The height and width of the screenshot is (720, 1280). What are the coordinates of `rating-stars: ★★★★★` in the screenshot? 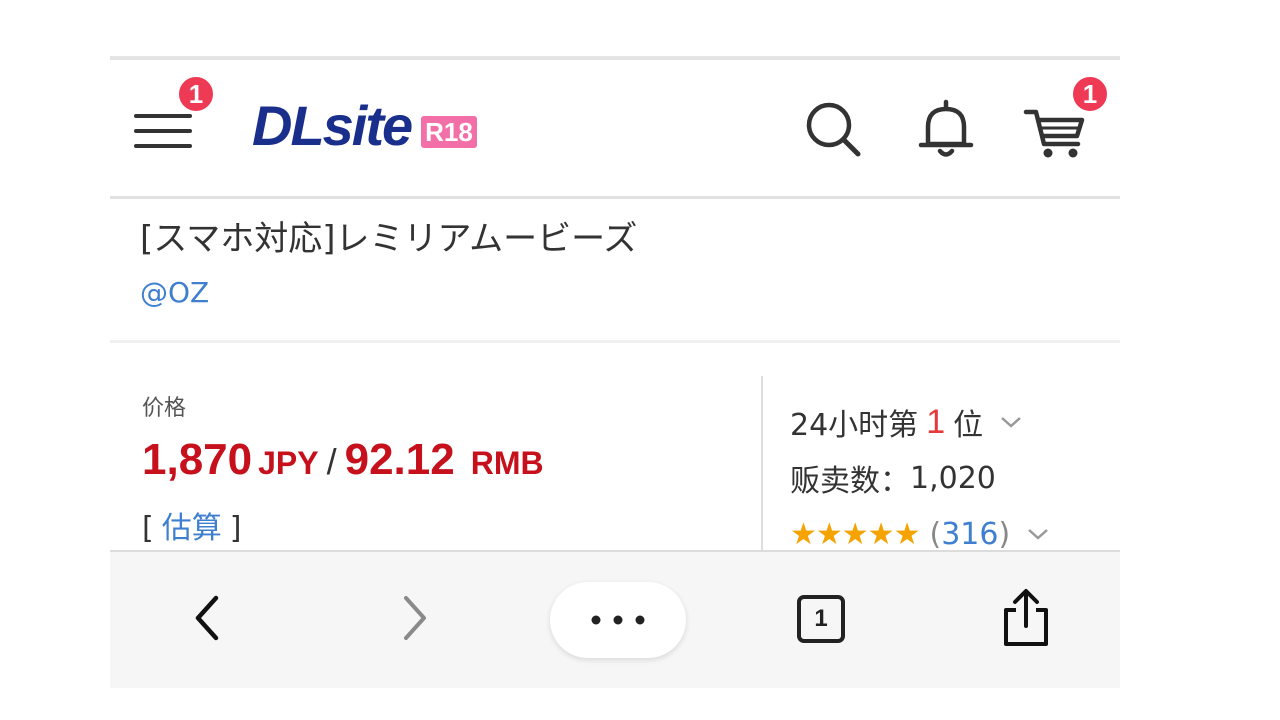 It's located at (855, 534).